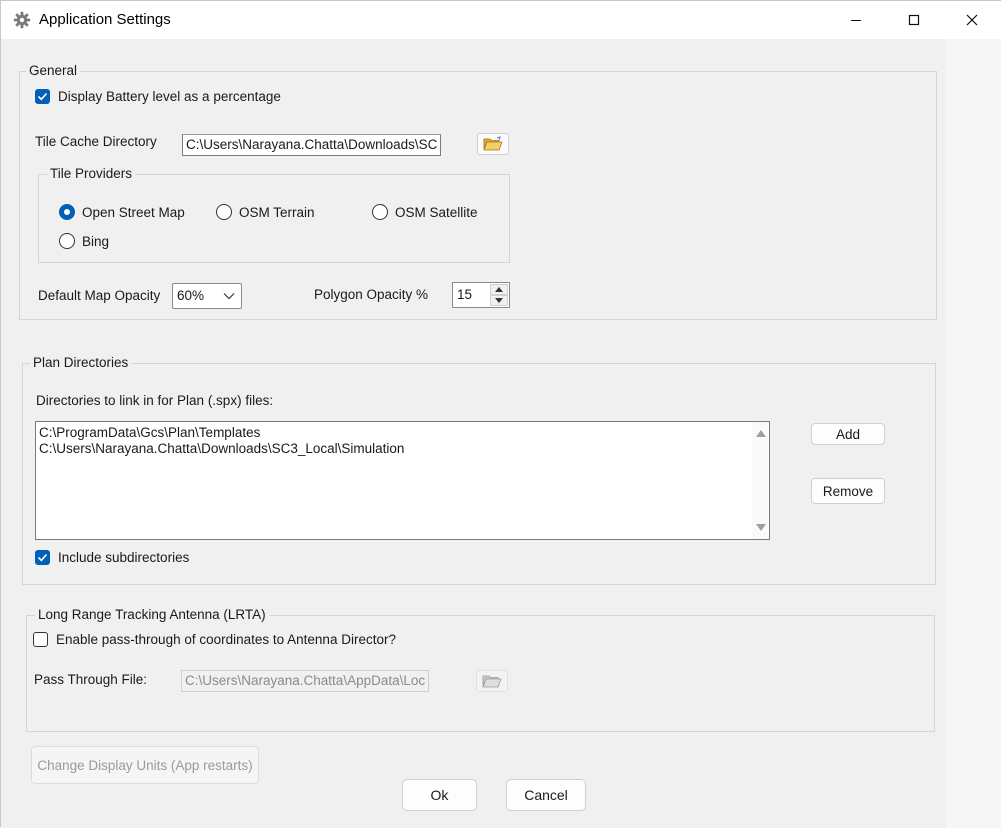 The height and width of the screenshot is (828, 1001). I want to click on battery-label: Display Battery level as a percentage, so click(169, 96).